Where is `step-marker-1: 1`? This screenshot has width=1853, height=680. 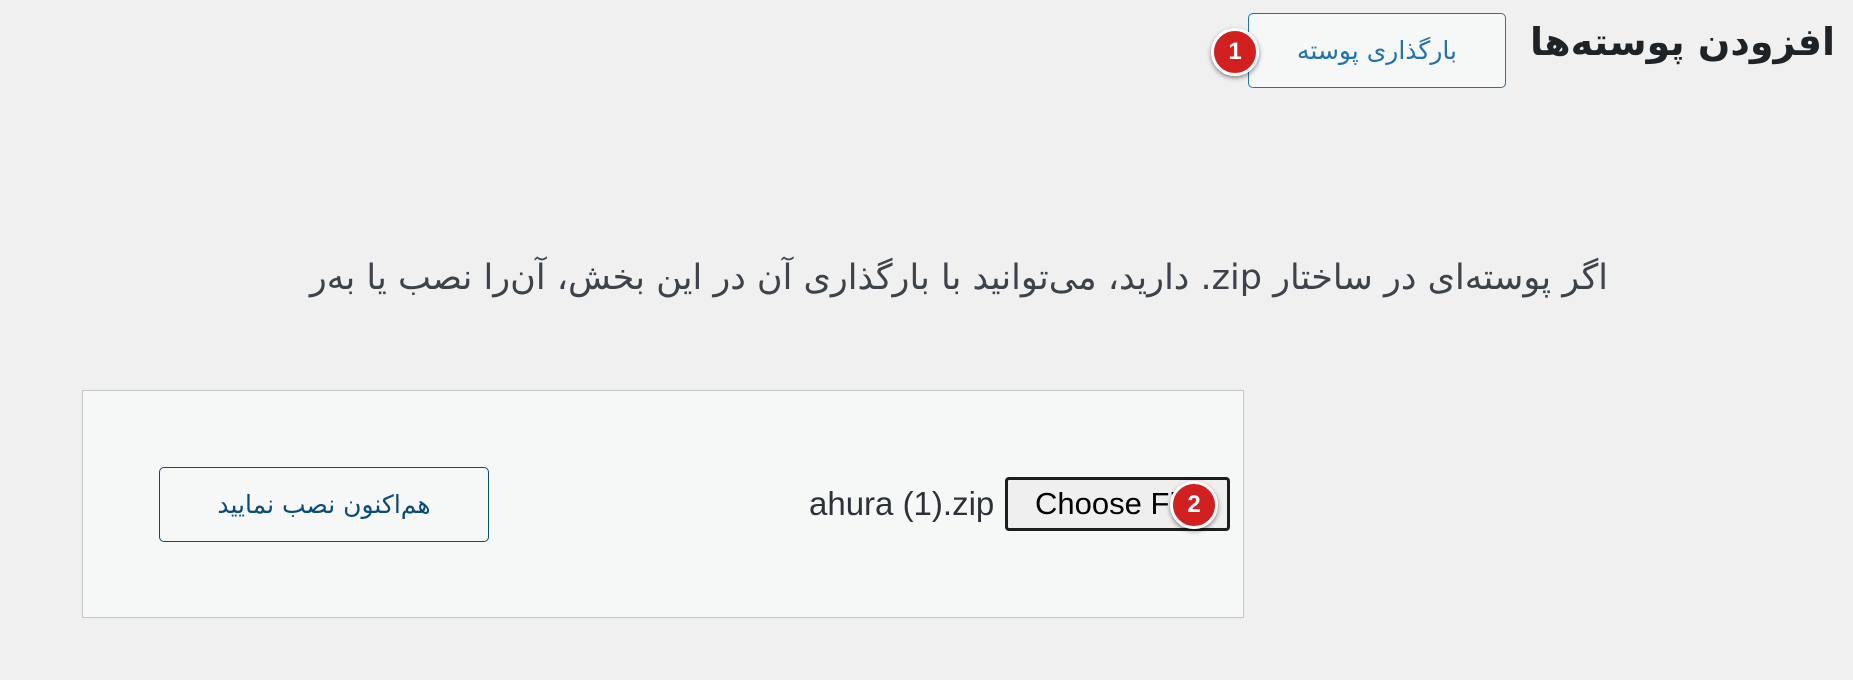
step-marker-1: 1 is located at coordinates (1235, 52).